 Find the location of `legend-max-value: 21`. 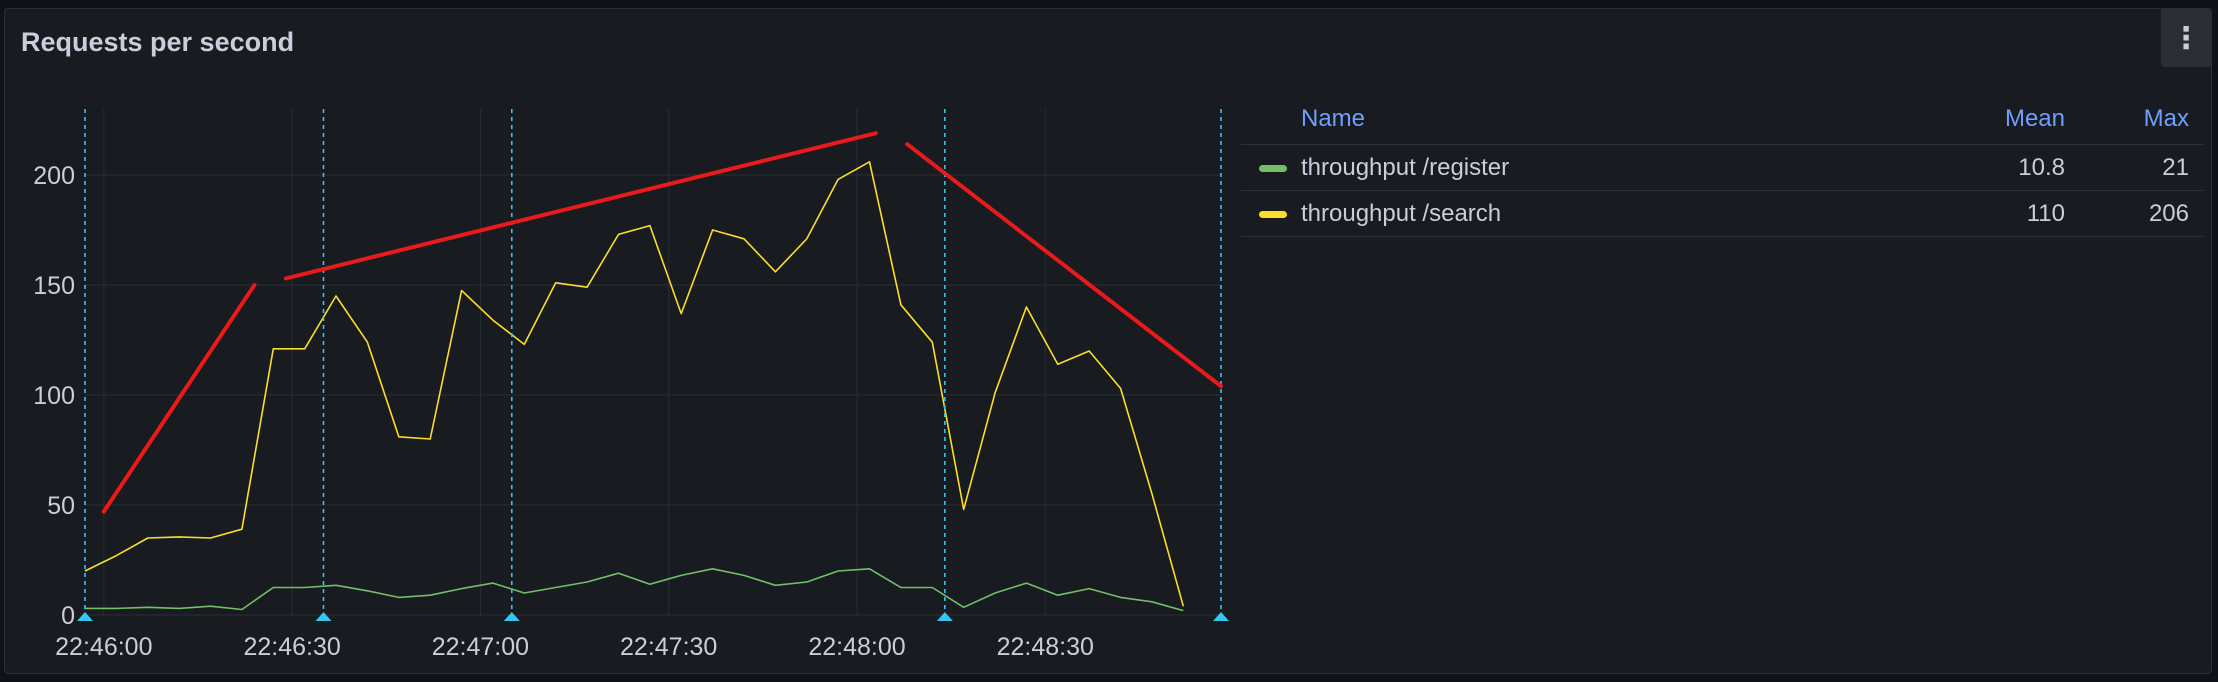

legend-max-value: 21 is located at coordinates (2175, 167).